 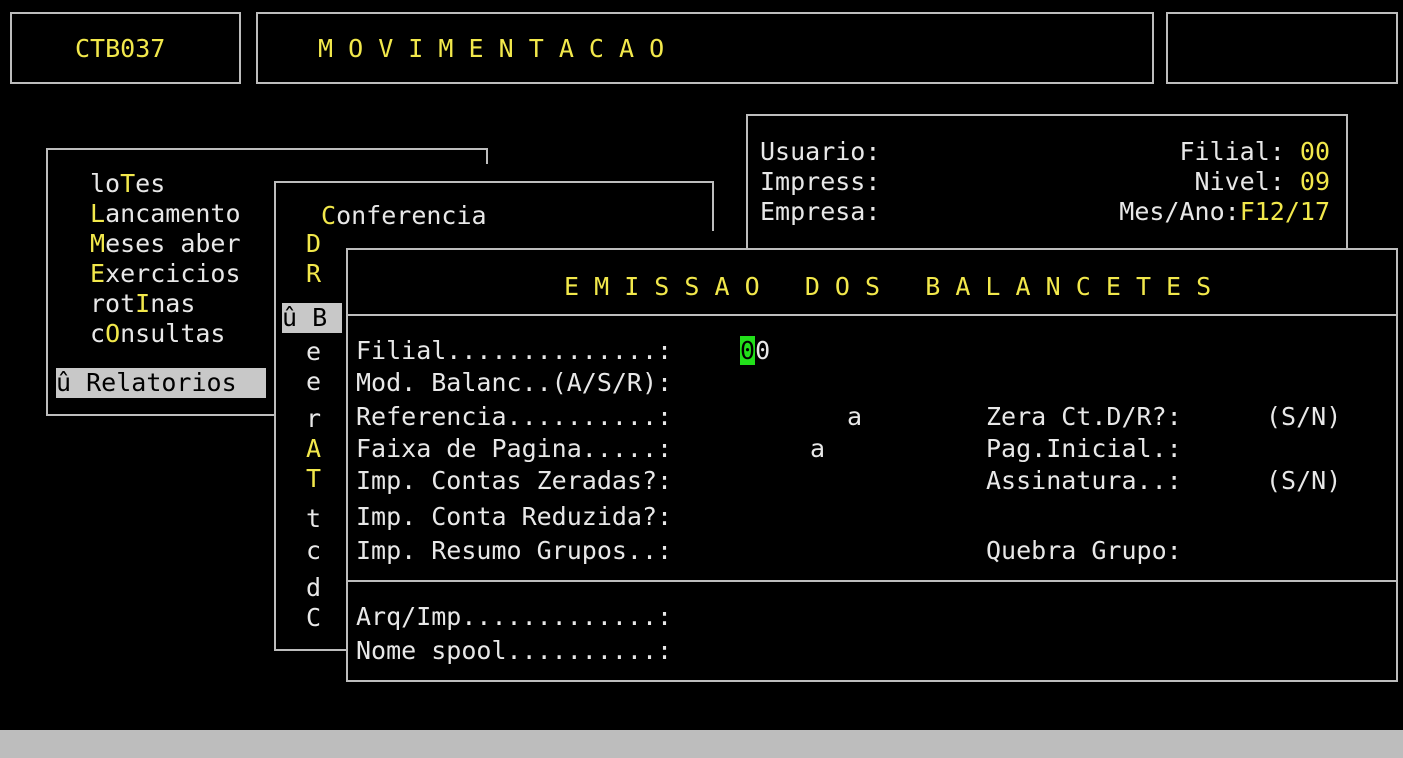 I want to click on contas-zeradas-label: Imp. Contas Zeradas?:, so click(x=514, y=480).